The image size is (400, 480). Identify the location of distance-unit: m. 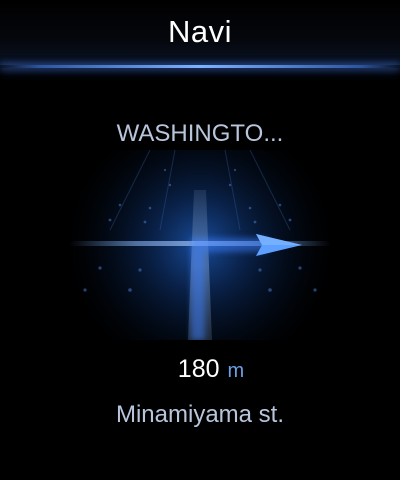
(236, 371).